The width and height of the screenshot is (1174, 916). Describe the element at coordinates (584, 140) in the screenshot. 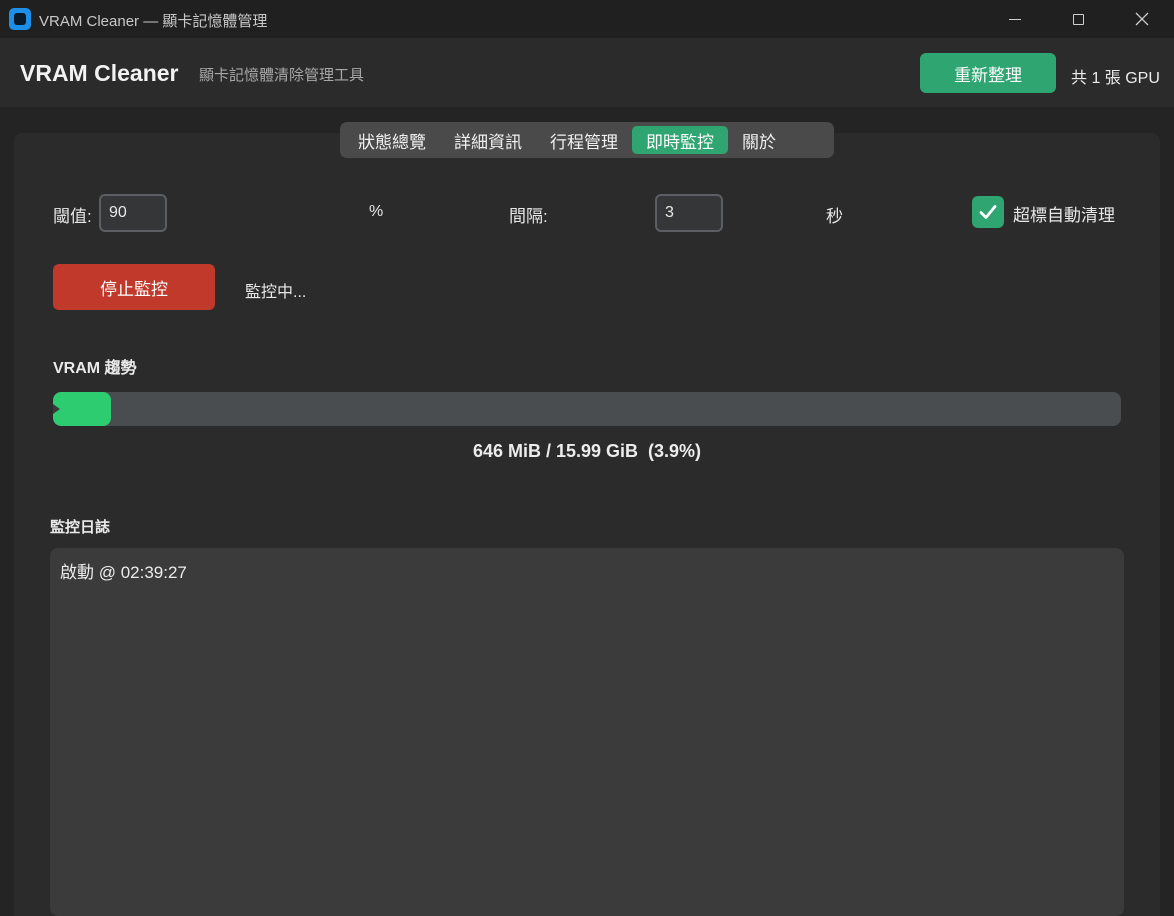

I see `tab-processes: 行程管理` at that location.